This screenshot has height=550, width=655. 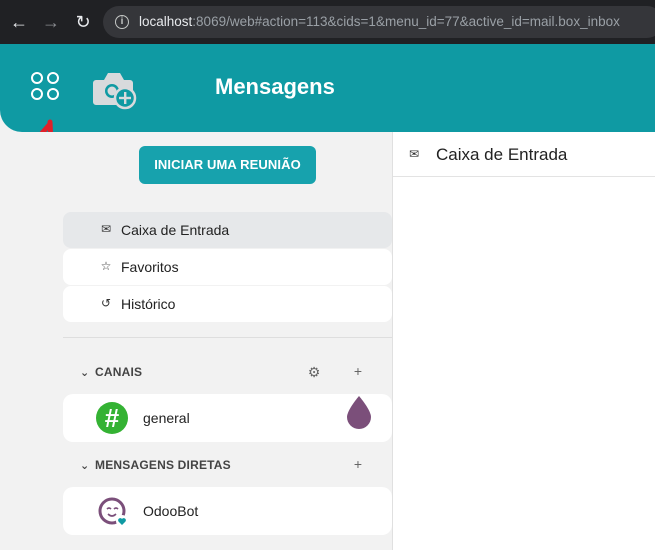 What do you see at coordinates (112, 418) in the screenshot?
I see `hashtag-icon: #` at bounding box center [112, 418].